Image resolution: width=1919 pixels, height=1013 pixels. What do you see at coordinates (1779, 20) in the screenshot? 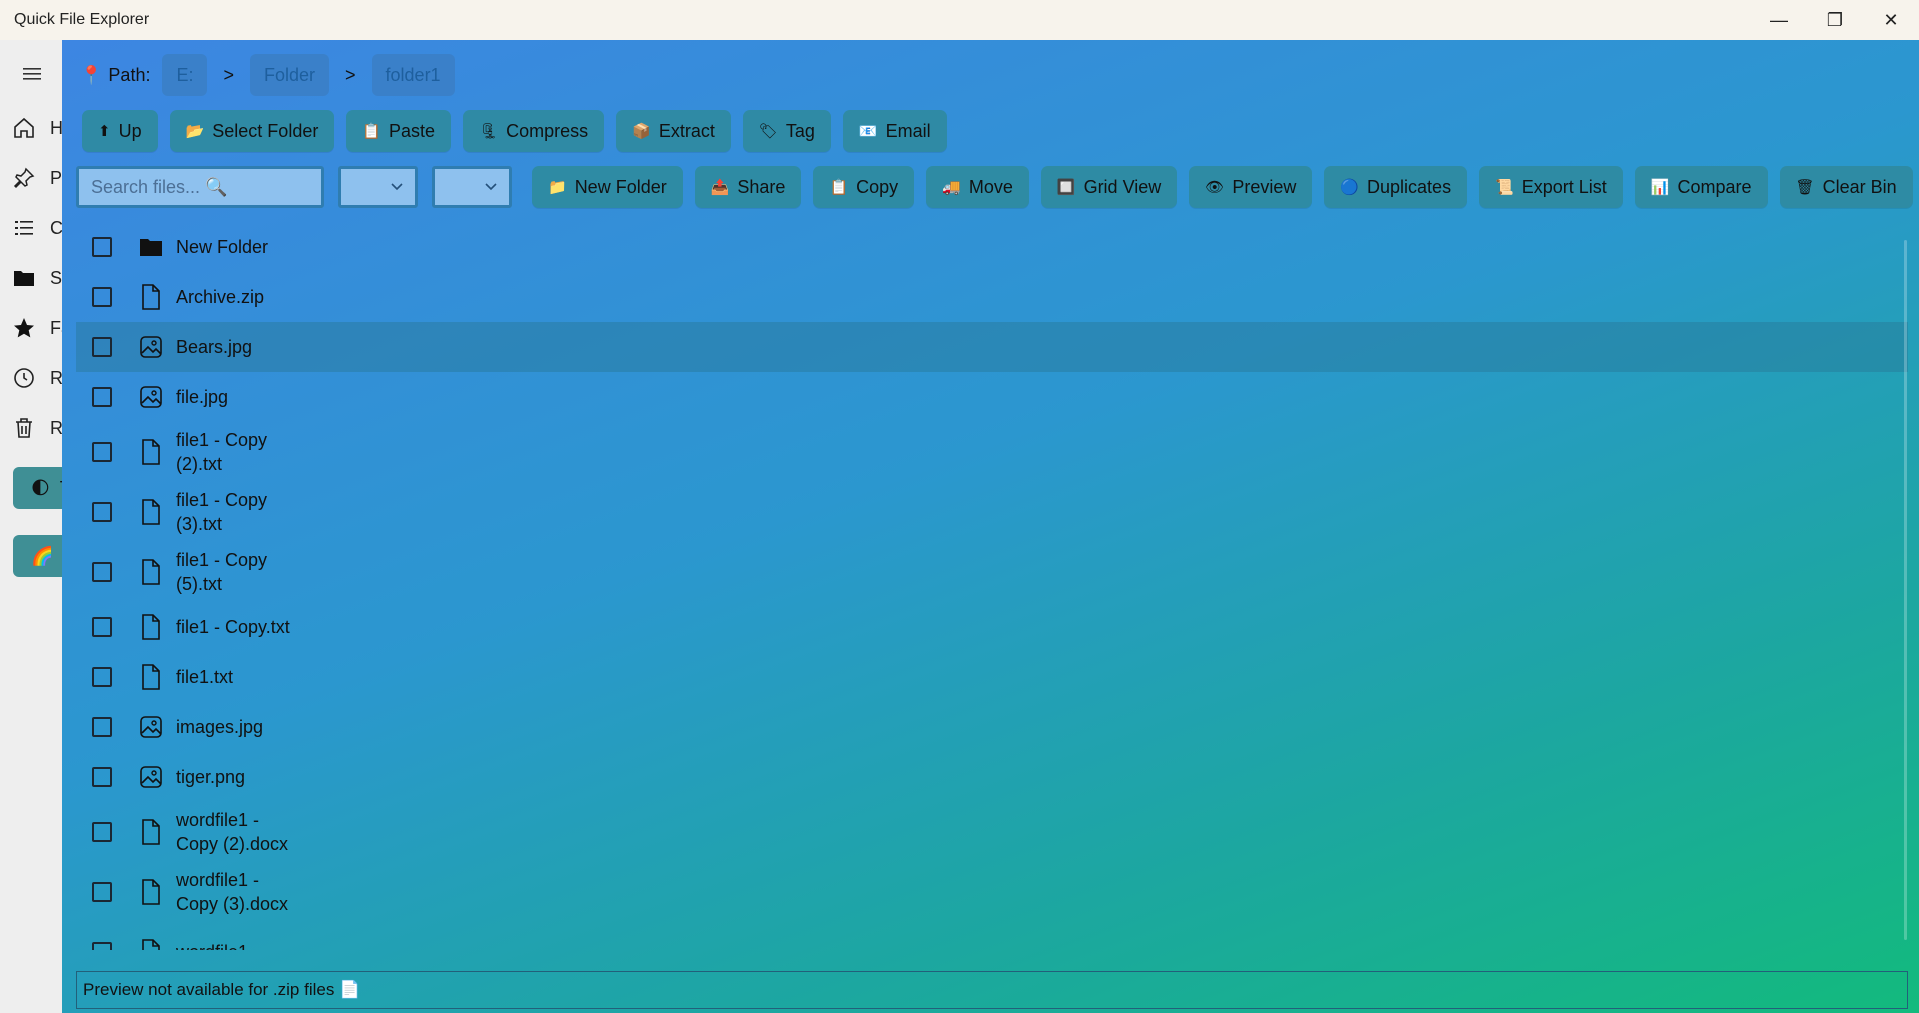
I see `minimize-button: —` at bounding box center [1779, 20].